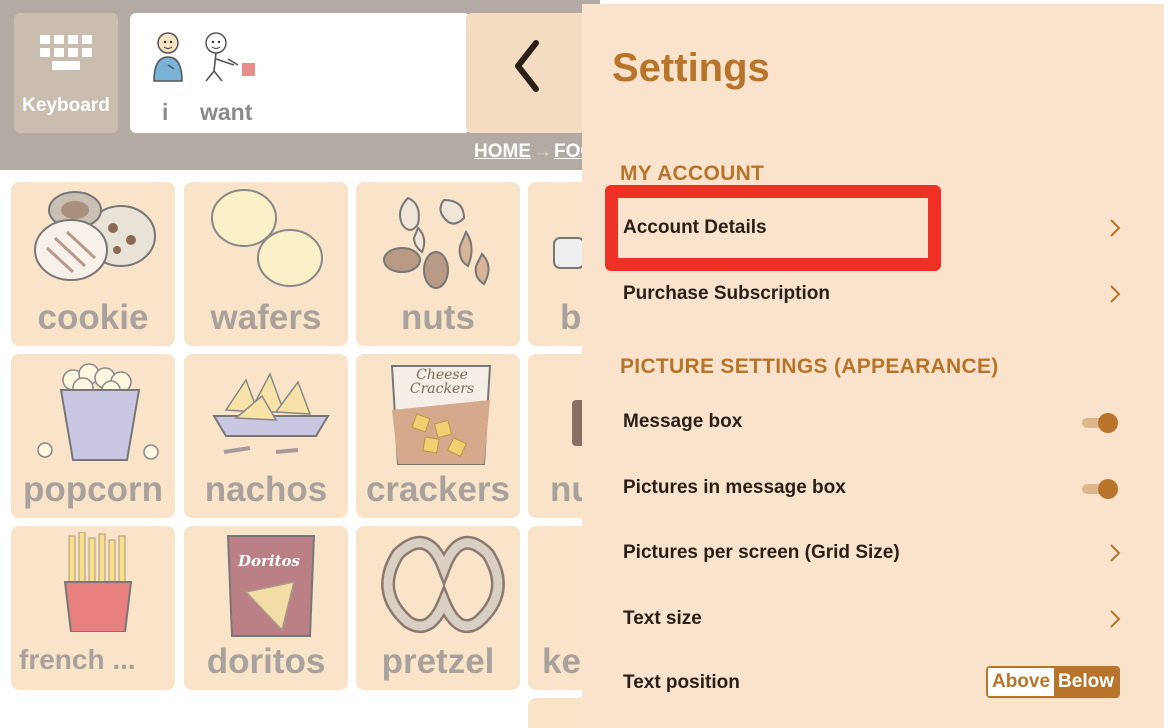 This screenshot has height=728, width=1174. I want to click on top-bar: Keyboard i want HOME → FOO, so click(303, 85).